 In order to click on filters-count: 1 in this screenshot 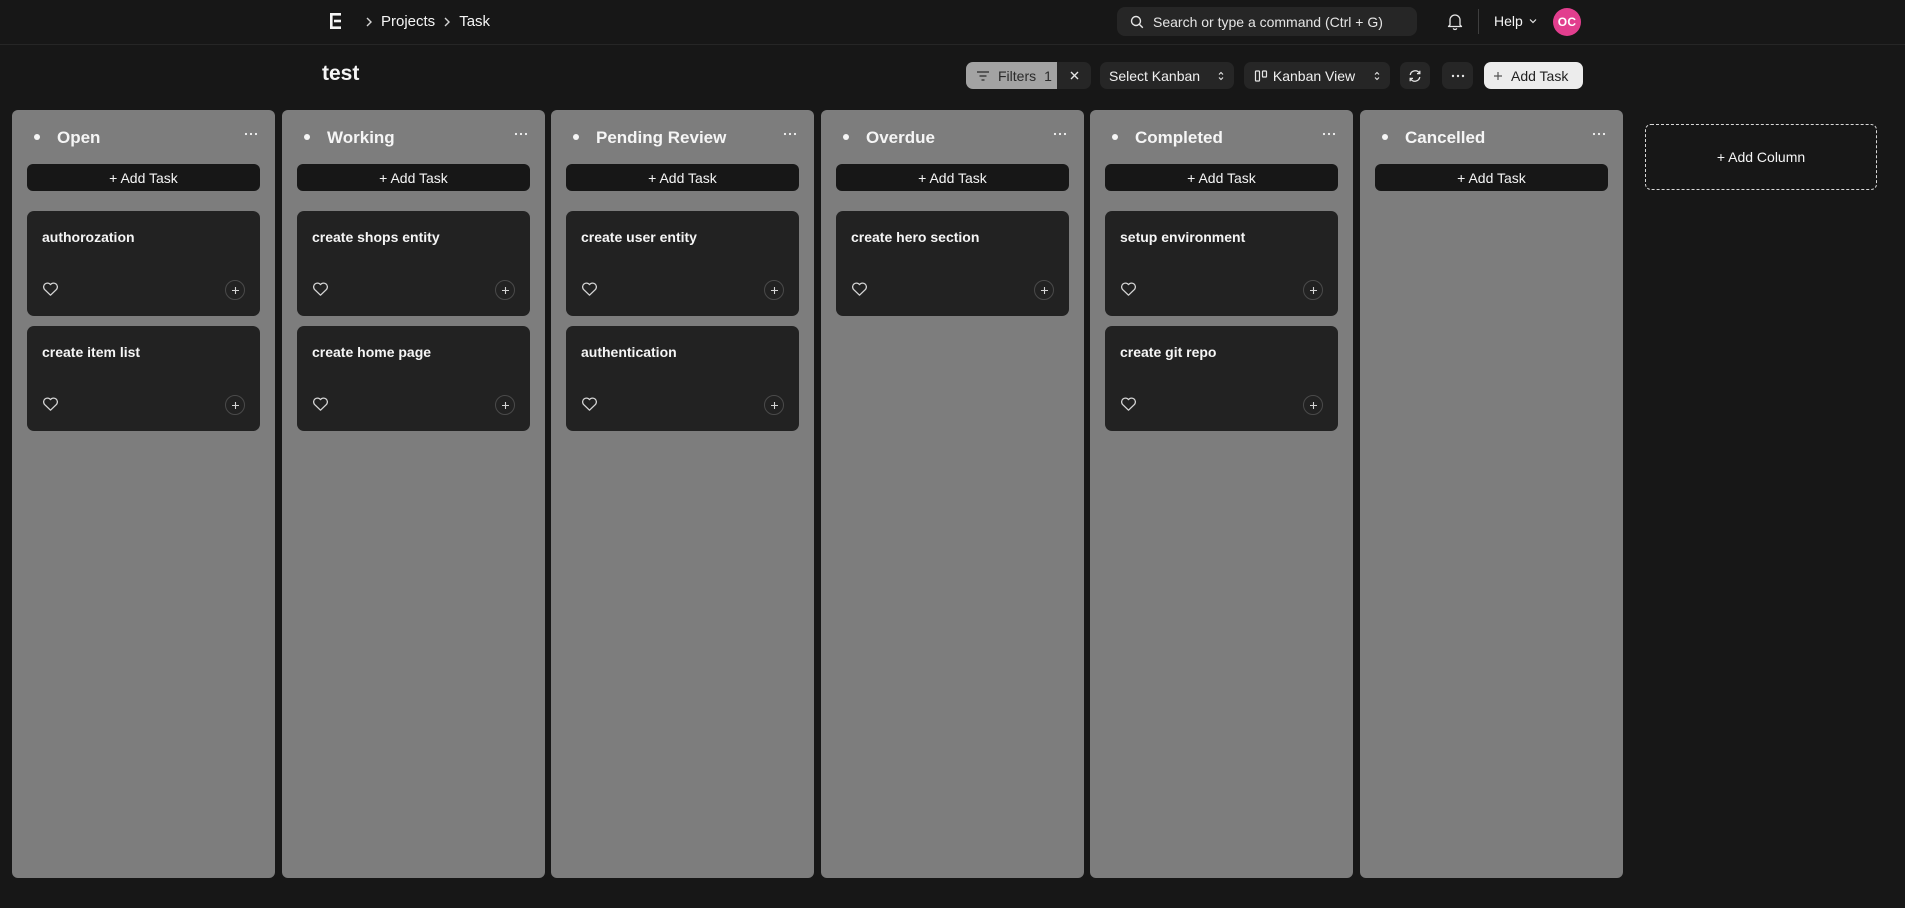, I will do `click(1048, 75)`.